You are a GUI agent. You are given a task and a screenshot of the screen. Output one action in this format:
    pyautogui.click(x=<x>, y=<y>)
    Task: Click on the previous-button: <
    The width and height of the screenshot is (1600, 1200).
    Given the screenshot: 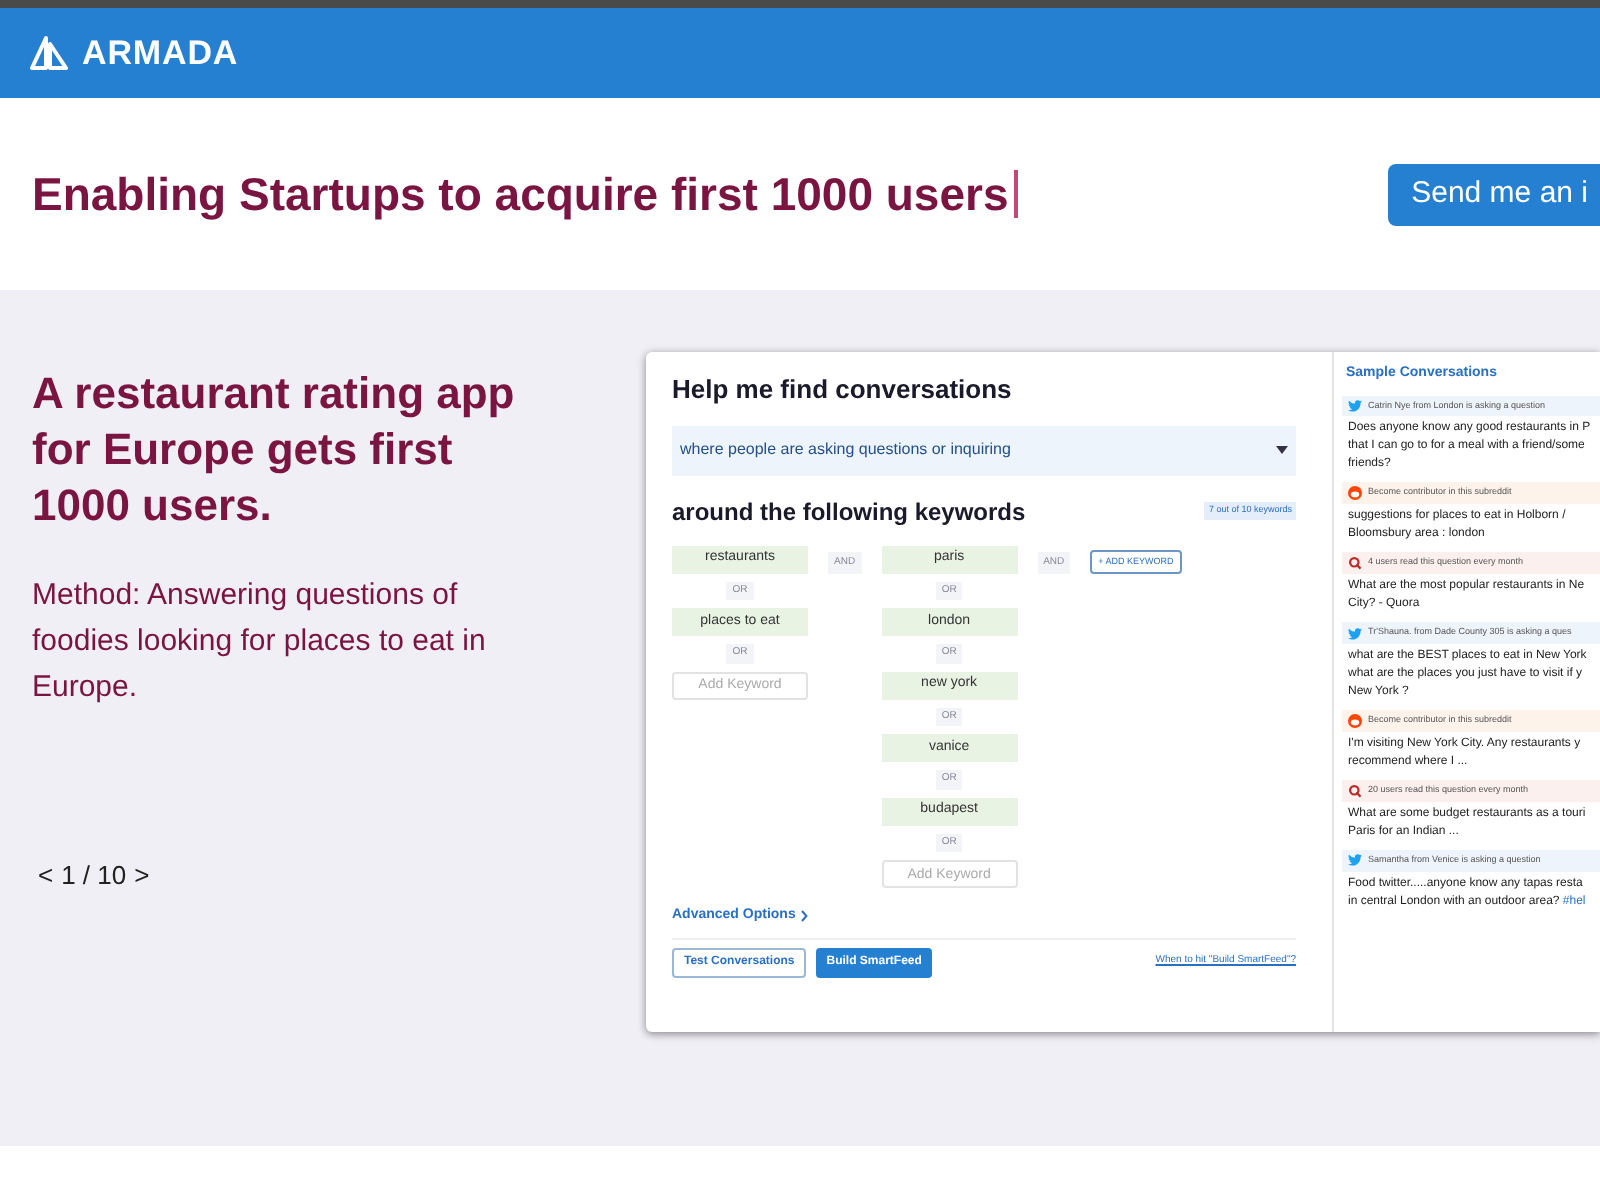 What is the action you would take?
    pyautogui.click(x=46, y=875)
    